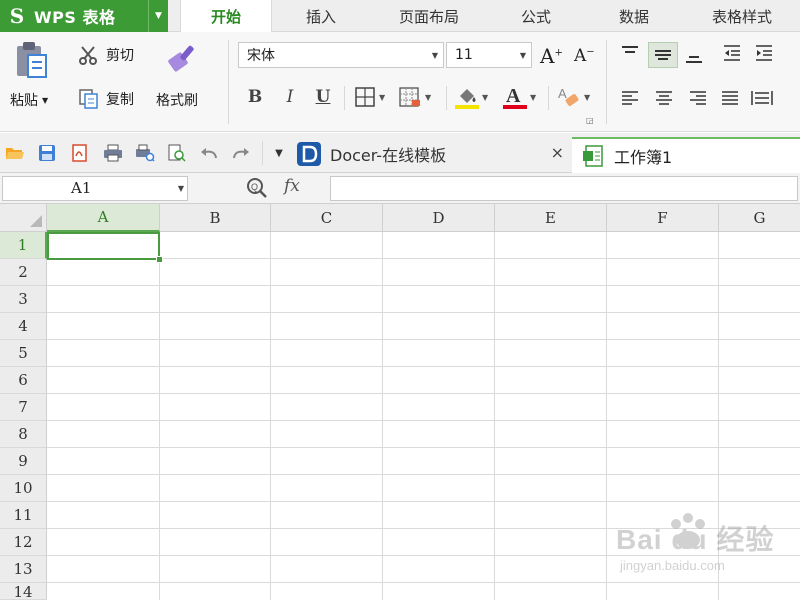 The image size is (800, 600). Describe the element at coordinates (103, 218) in the screenshot. I see `column-header-a: A` at that location.